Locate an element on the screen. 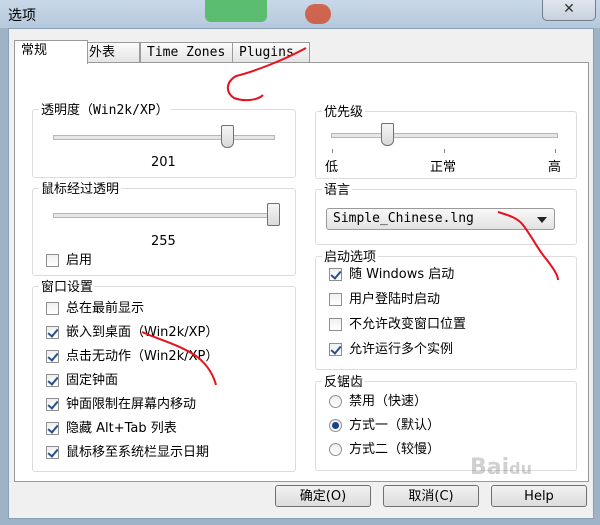 The height and width of the screenshot is (525, 600). enable-checkbox is located at coordinates (52, 260).